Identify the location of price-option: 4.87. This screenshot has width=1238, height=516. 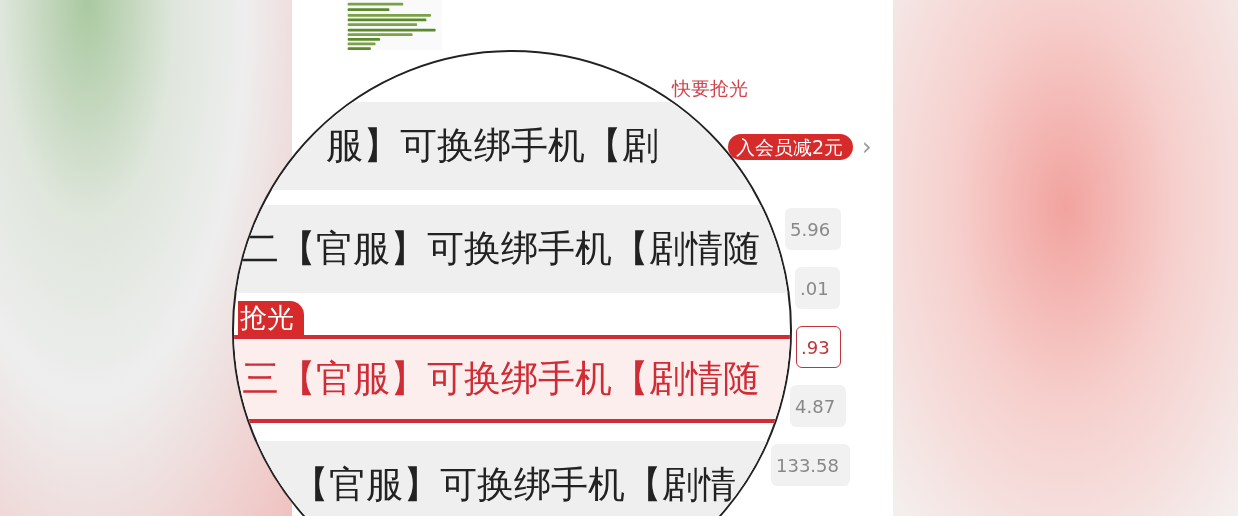
(818, 406).